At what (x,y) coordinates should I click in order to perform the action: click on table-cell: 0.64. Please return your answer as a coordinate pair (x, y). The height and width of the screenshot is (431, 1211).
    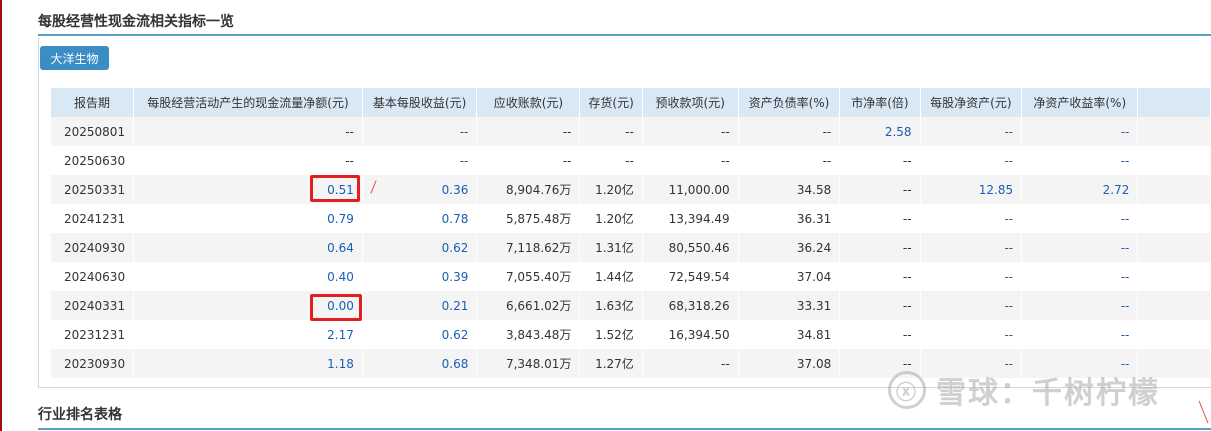
    Looking at the image, I should click on (248, 247).